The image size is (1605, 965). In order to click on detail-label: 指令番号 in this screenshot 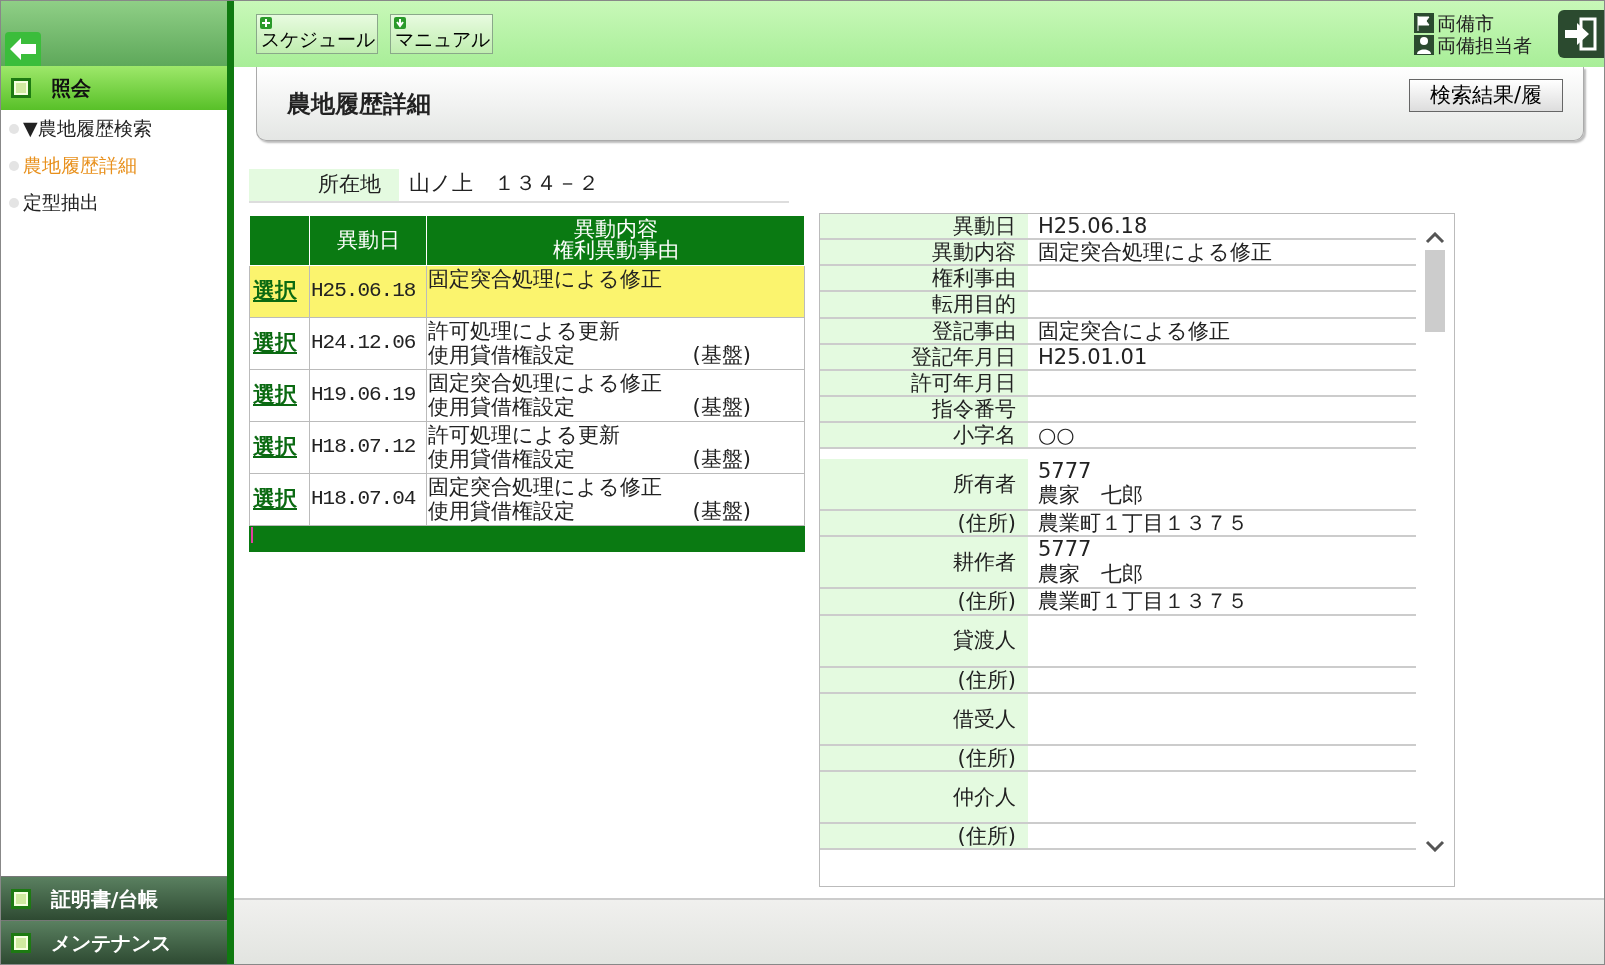, I will do `click(924, 409)`.